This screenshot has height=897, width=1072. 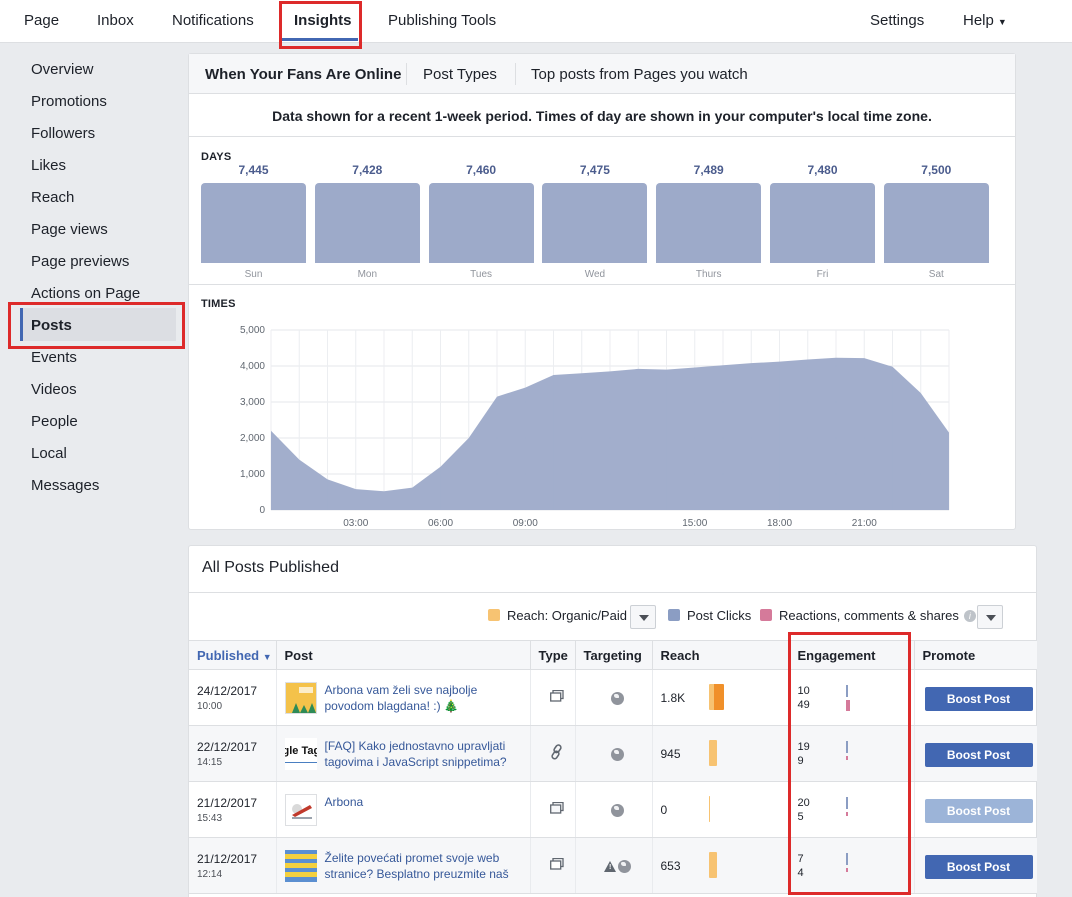 What do you see at coordinates (54, 389) in the screenshot?
I see `sidebar-item-videos: Videos` at bounding box center [54, 389].